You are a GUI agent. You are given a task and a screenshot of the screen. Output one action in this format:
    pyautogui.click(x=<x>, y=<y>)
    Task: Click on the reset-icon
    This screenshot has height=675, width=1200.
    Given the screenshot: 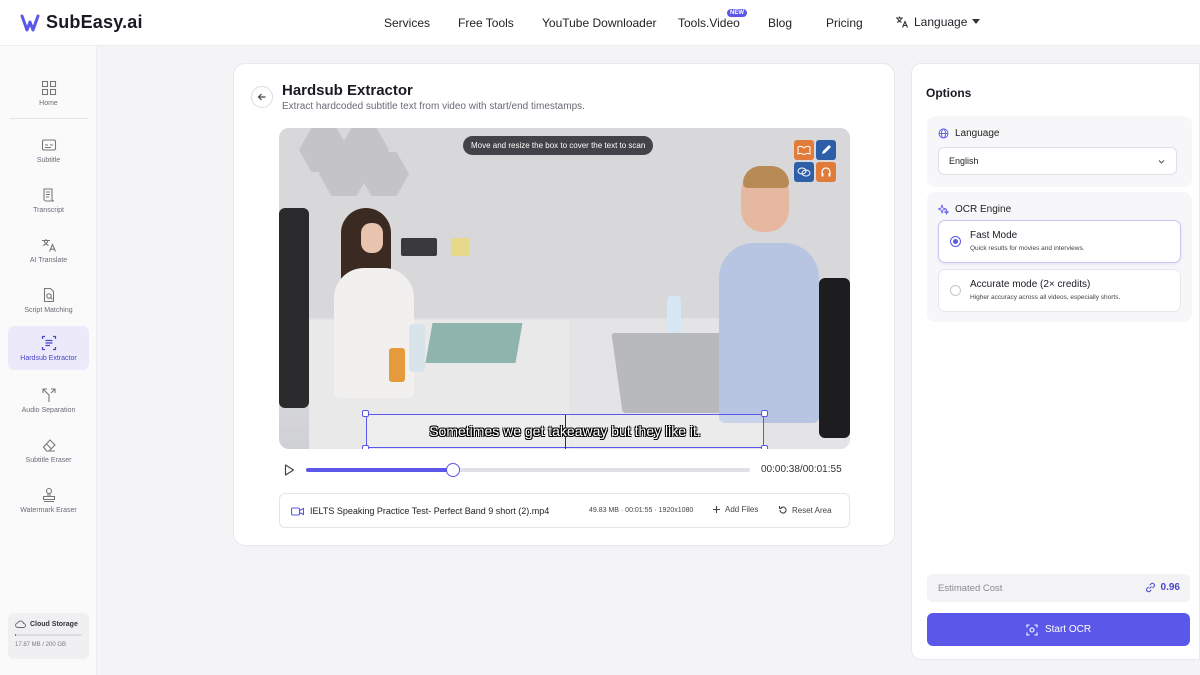 What is the action you would take?
    pyautogui.click(x=782, y=510)
    